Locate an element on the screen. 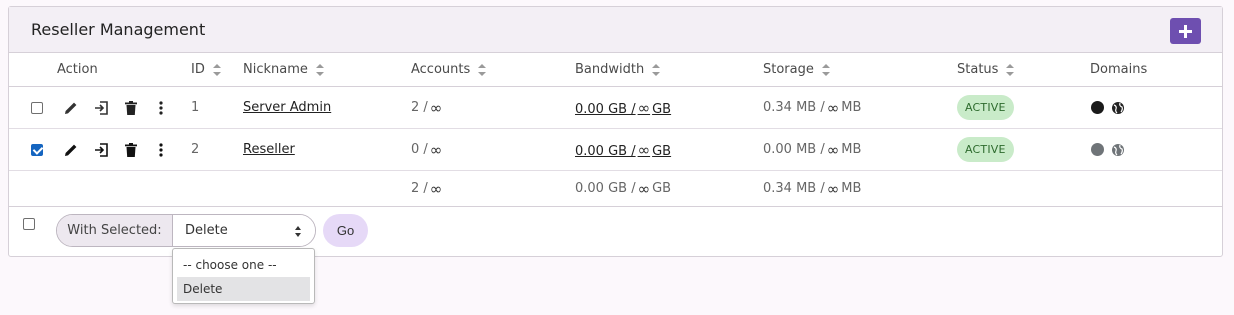  header-status: Status is located at coordinates (986, 69).